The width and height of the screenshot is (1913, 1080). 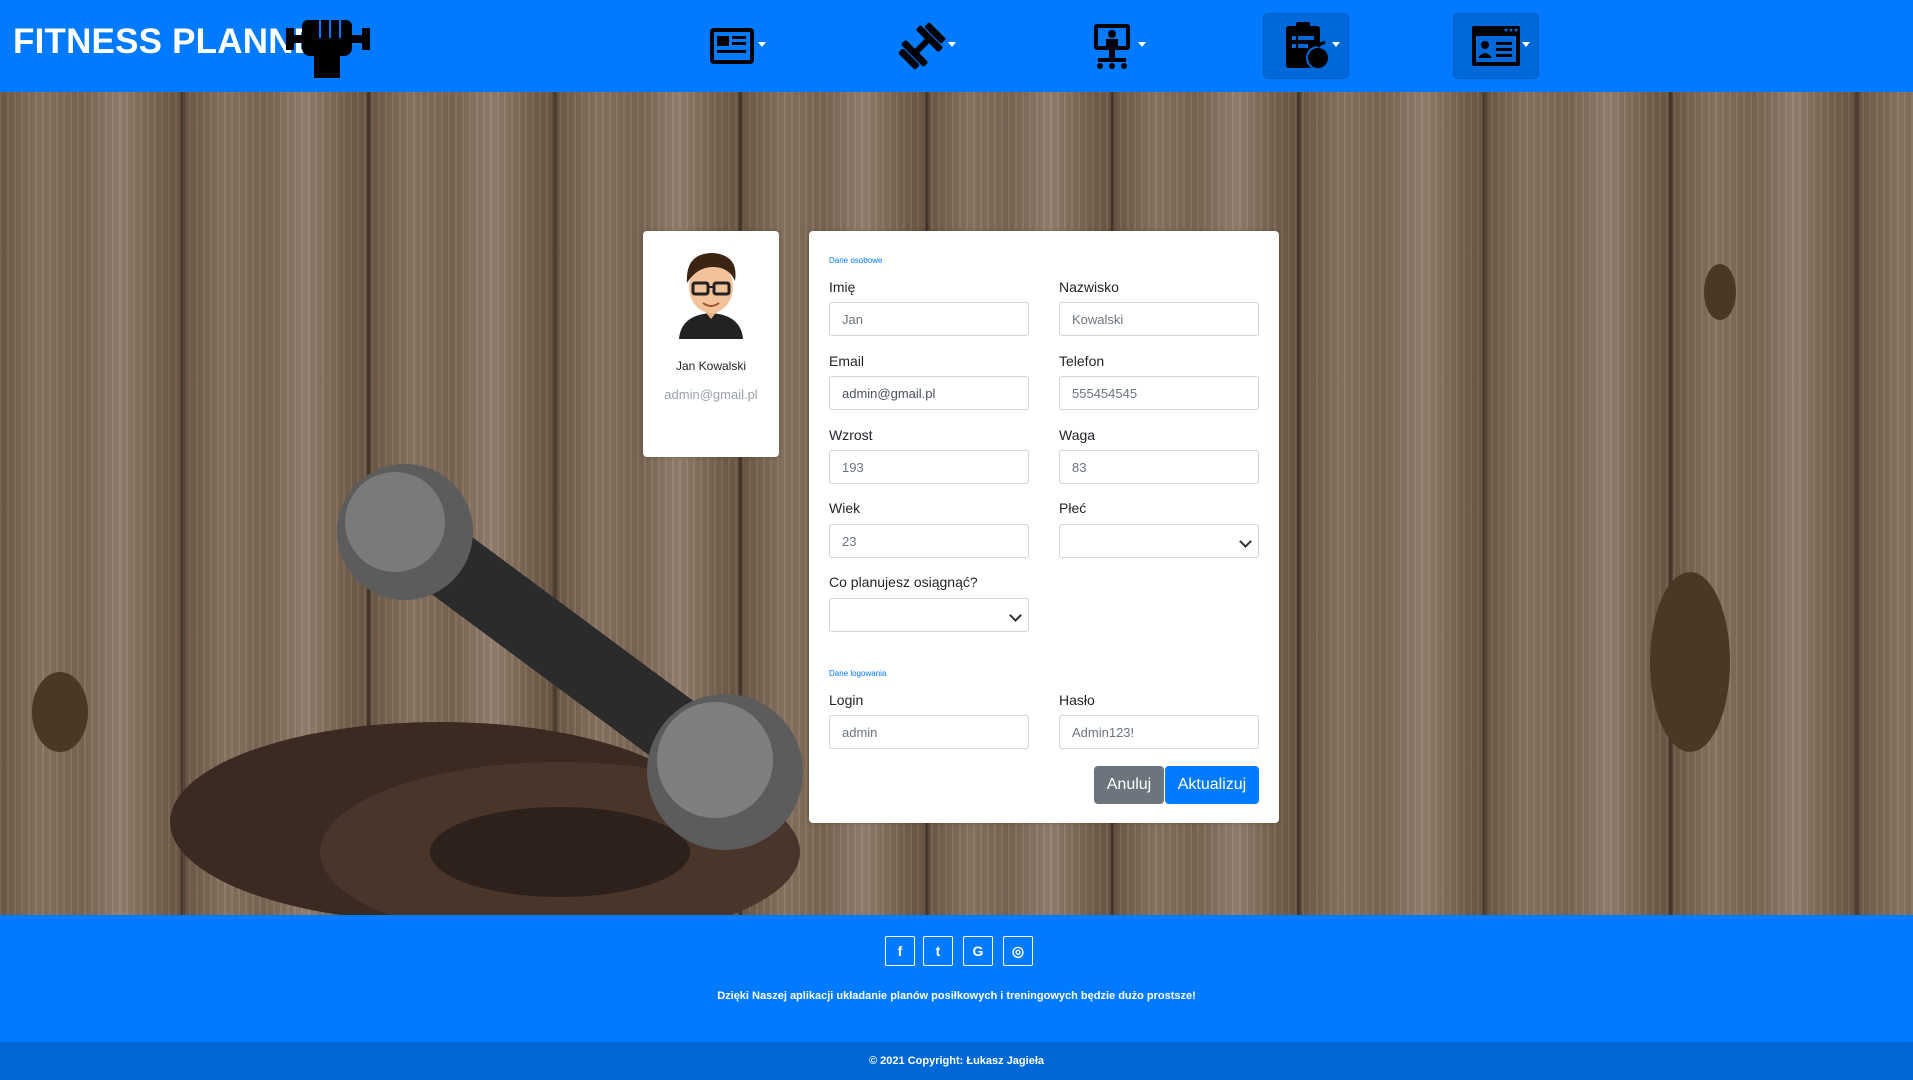 I want to click on cancel-button: Anuluj, so click(x=1129, y=785).